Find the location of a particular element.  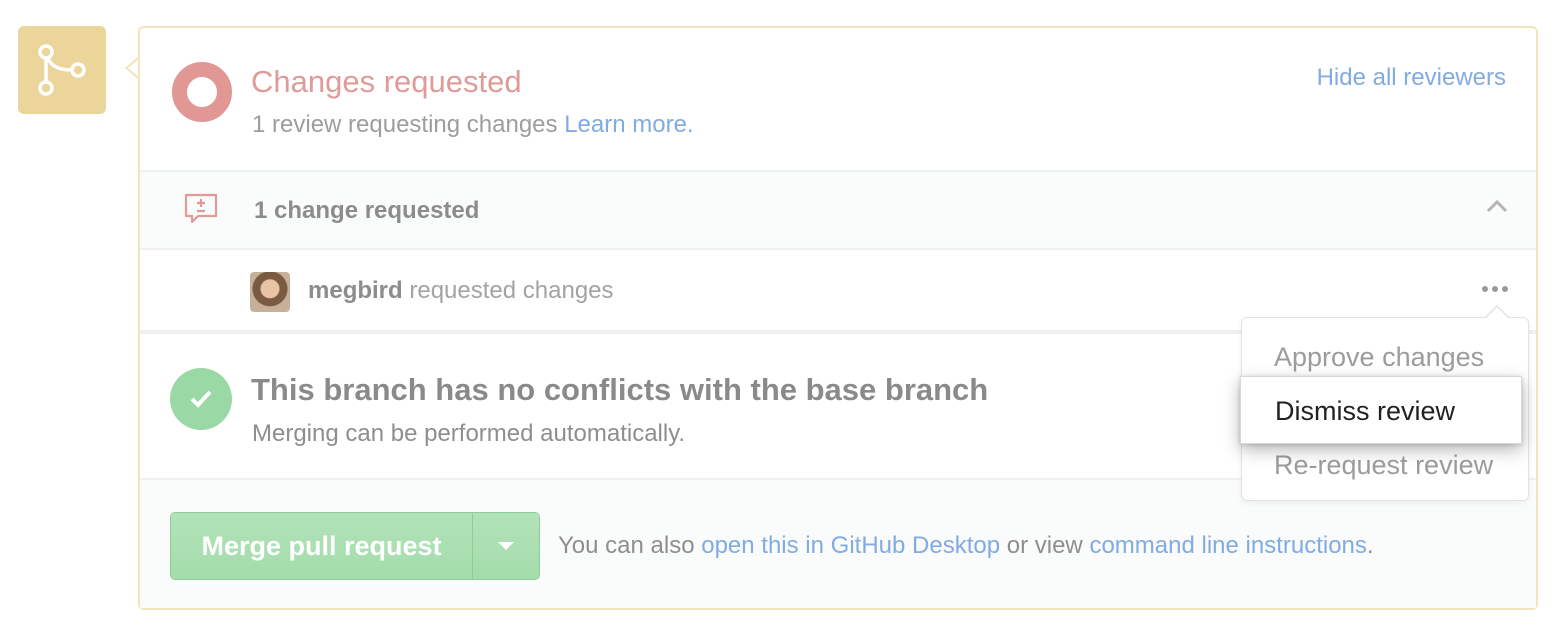

git-branch-icon is located at coordinates (62, 70).